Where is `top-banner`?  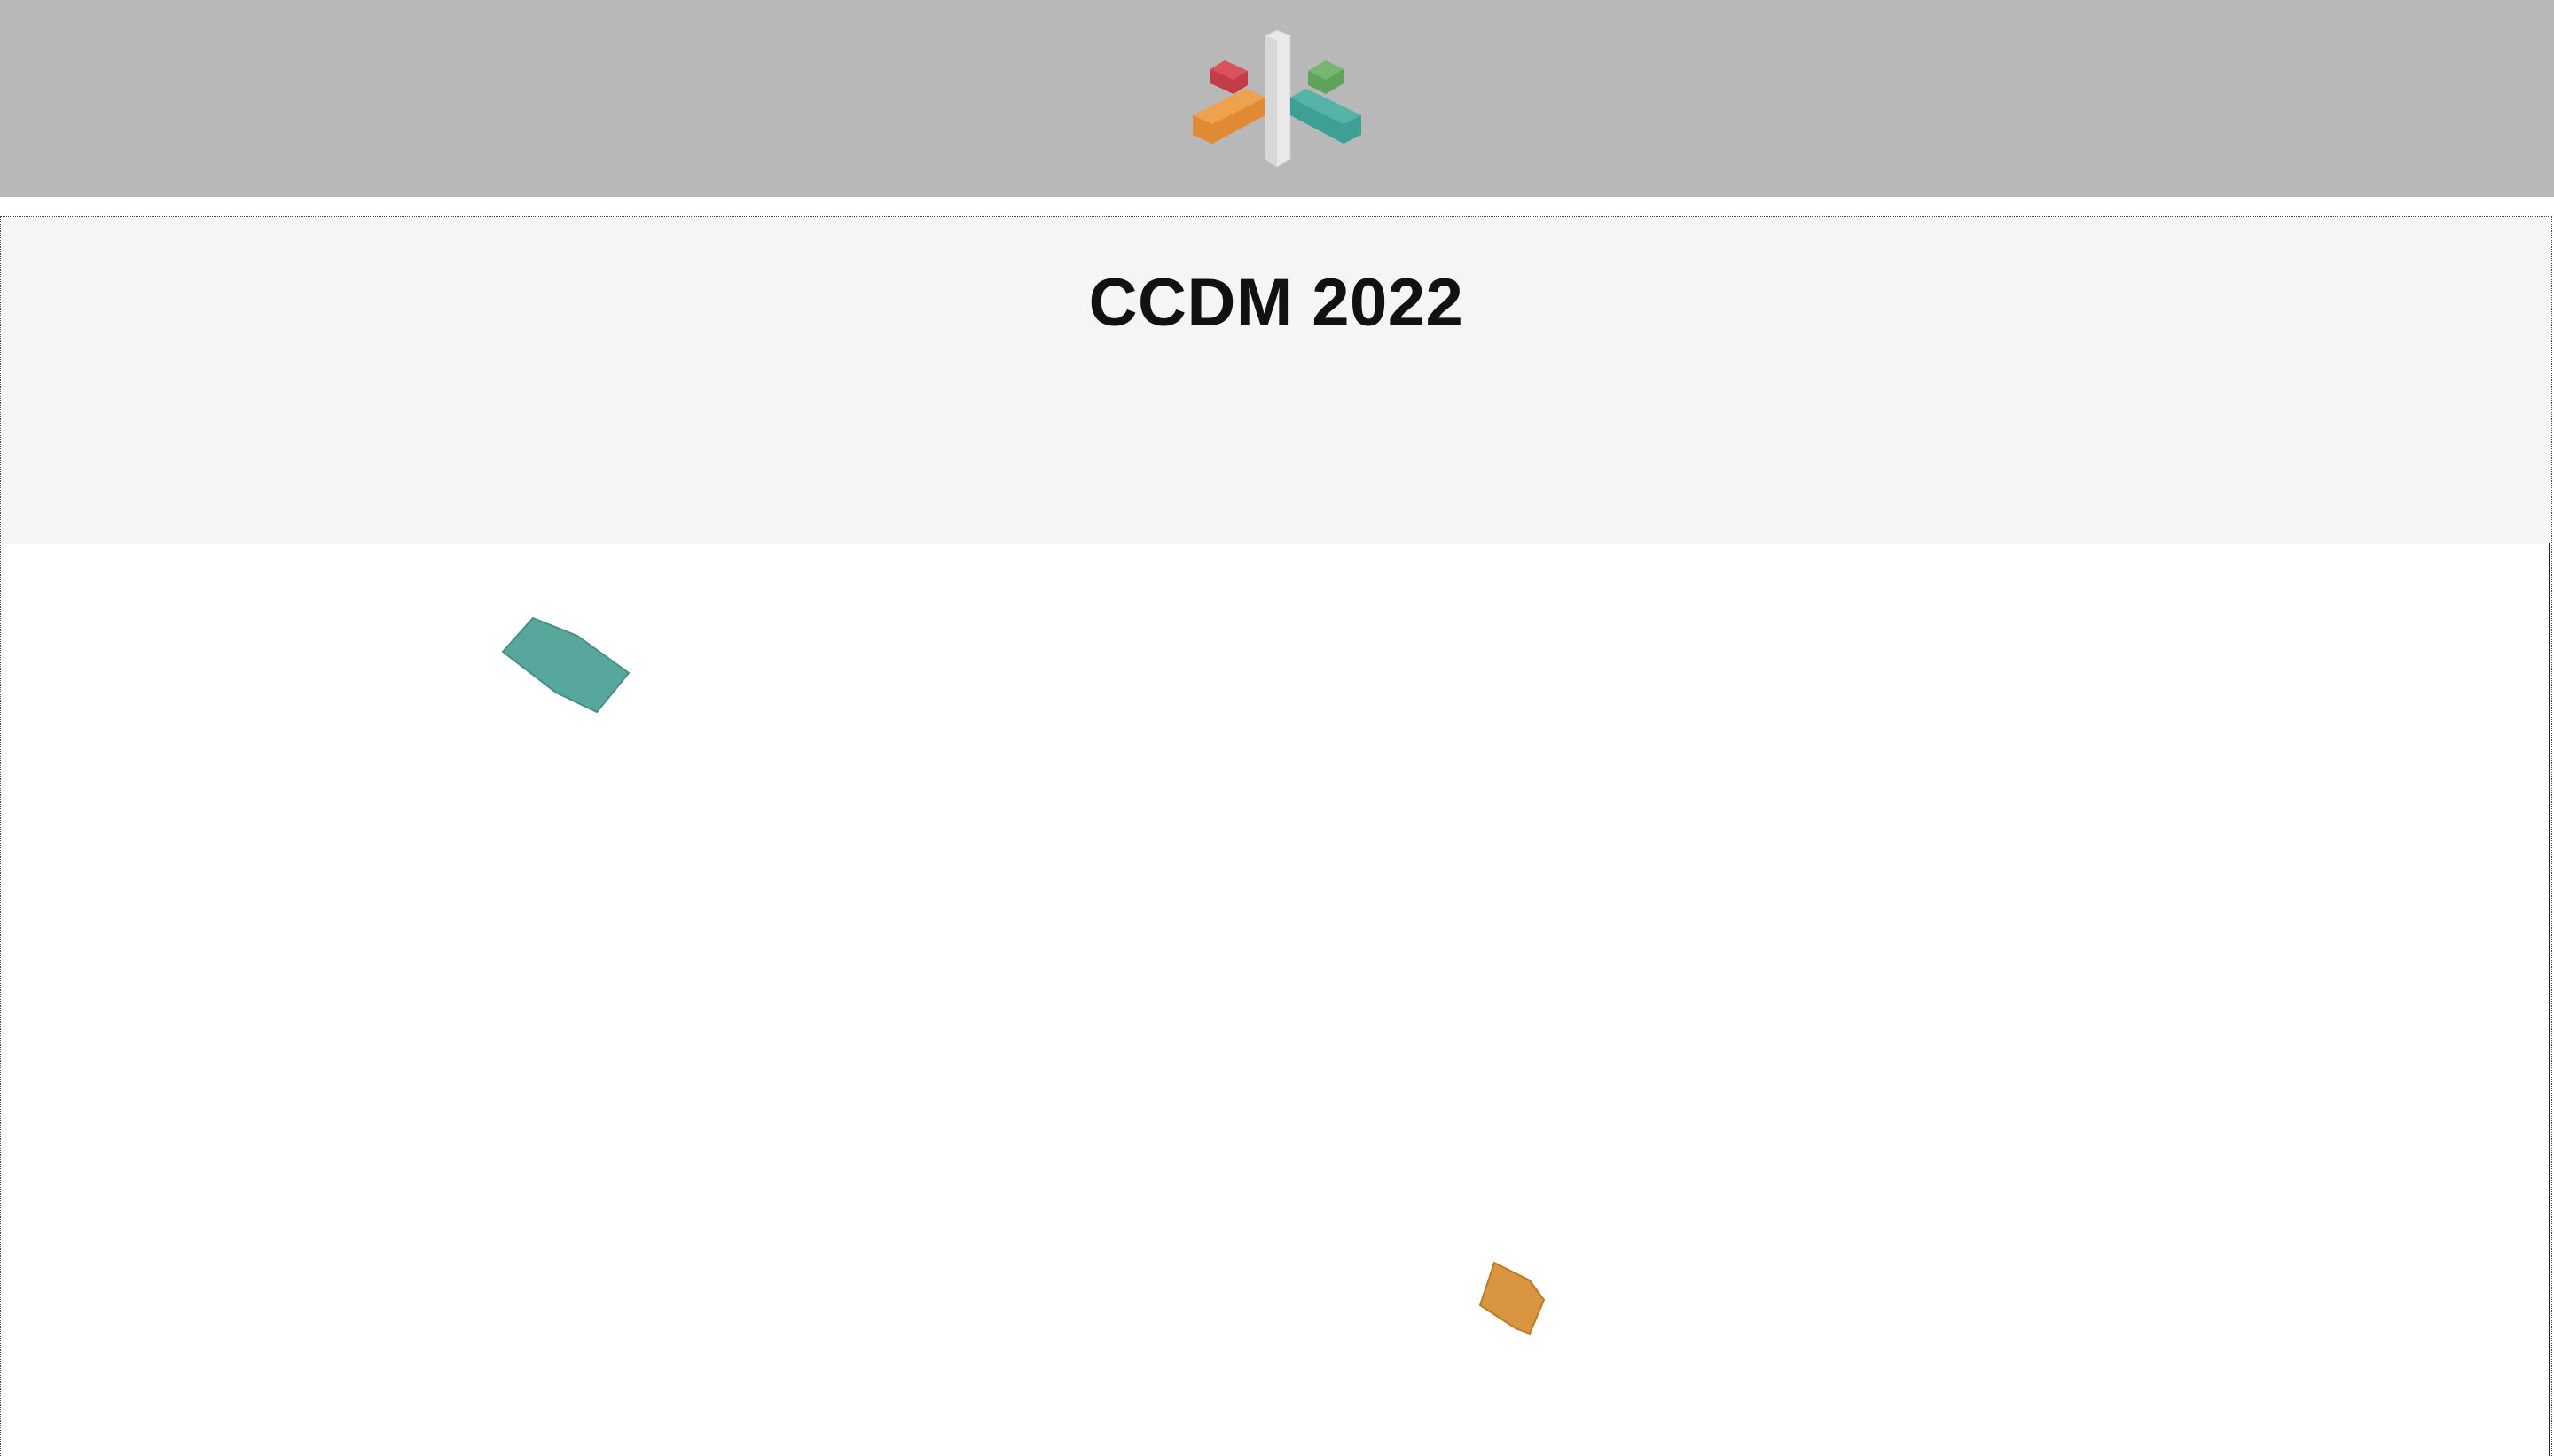
top-banner is located at coordinates (1277, 98).